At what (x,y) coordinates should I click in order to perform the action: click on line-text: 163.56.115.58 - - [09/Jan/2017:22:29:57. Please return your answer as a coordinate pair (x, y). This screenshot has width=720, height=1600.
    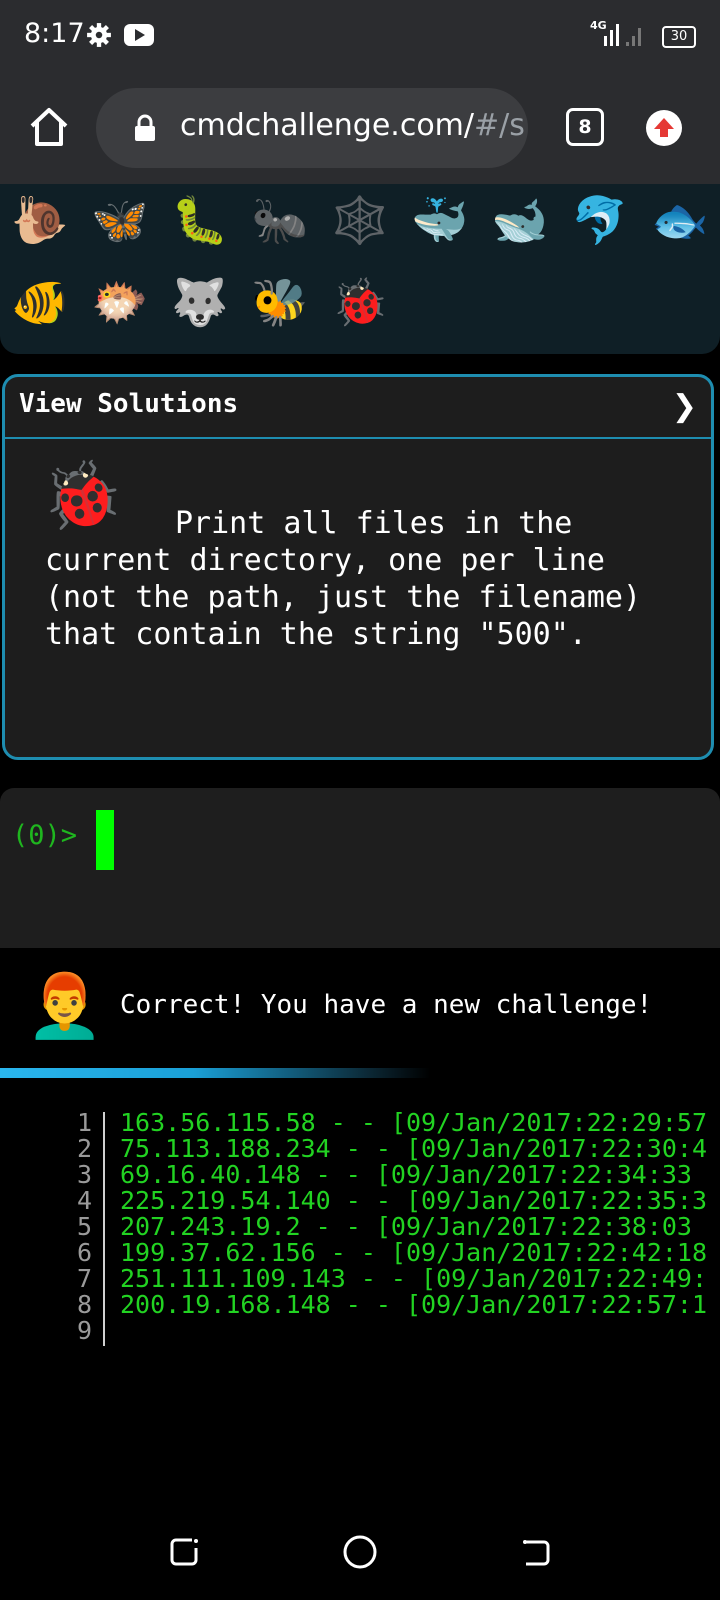
    Looking at the image, I should click on (413, 1122).